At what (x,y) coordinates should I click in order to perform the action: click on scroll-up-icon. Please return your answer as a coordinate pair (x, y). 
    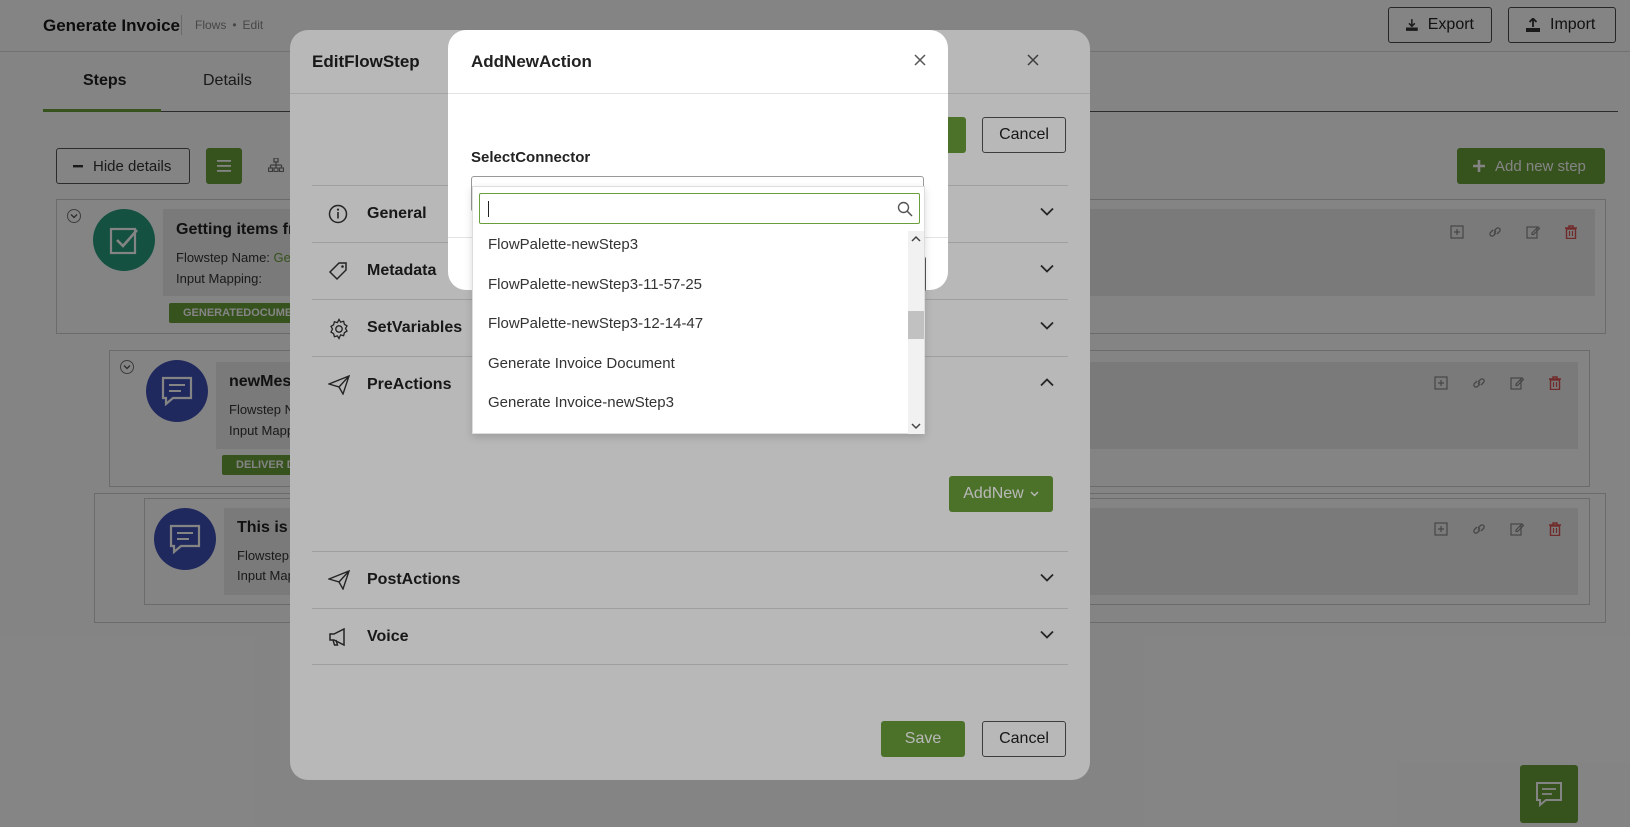
    Looking at the image, I should click on (916, 238).